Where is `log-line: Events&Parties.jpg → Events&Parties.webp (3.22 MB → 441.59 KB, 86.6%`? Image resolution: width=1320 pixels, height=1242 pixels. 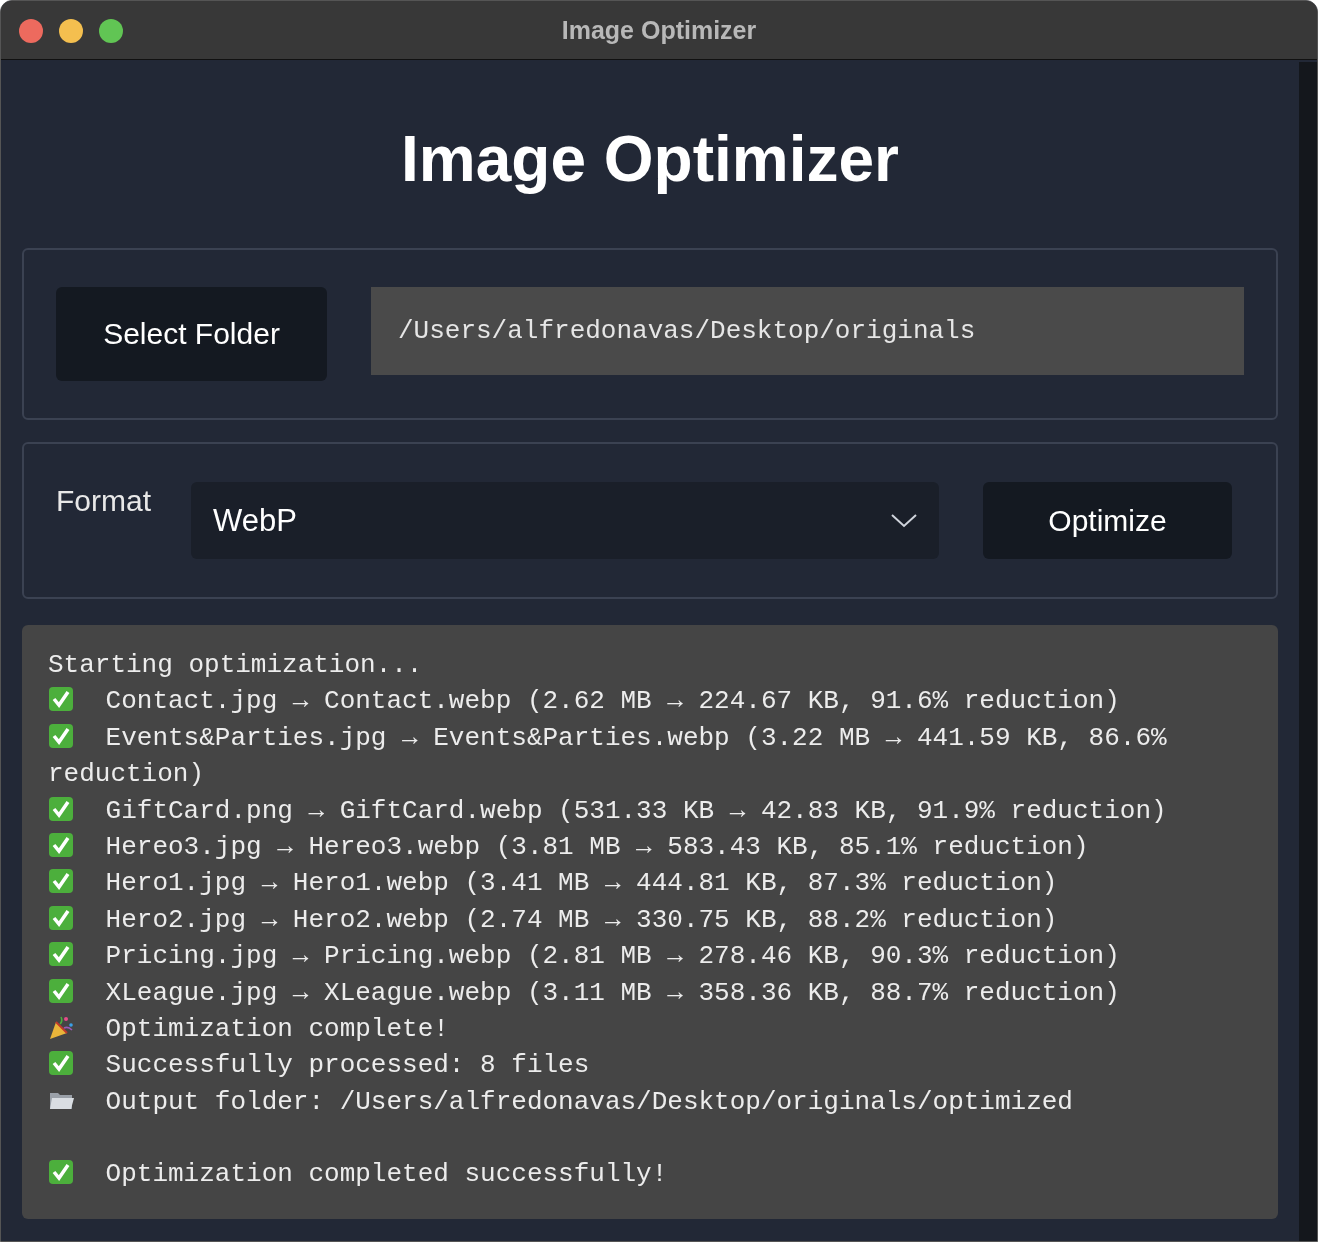 log-line: Events&Parties.jpg → Events&Parties.webp (3.22 MB → 441.59 KB, 86.6% is located at coordinates (636, 737).